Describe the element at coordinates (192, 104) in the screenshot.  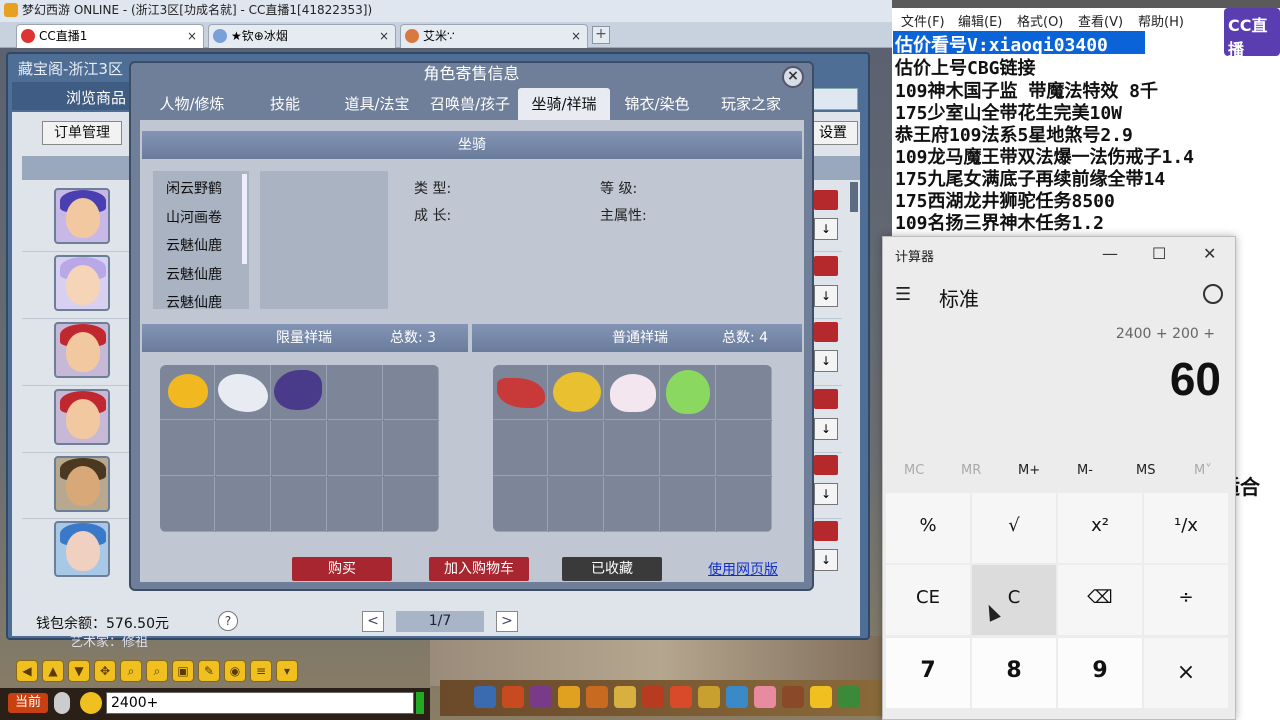
I see `tab-character: 人物/修炼` at that location.